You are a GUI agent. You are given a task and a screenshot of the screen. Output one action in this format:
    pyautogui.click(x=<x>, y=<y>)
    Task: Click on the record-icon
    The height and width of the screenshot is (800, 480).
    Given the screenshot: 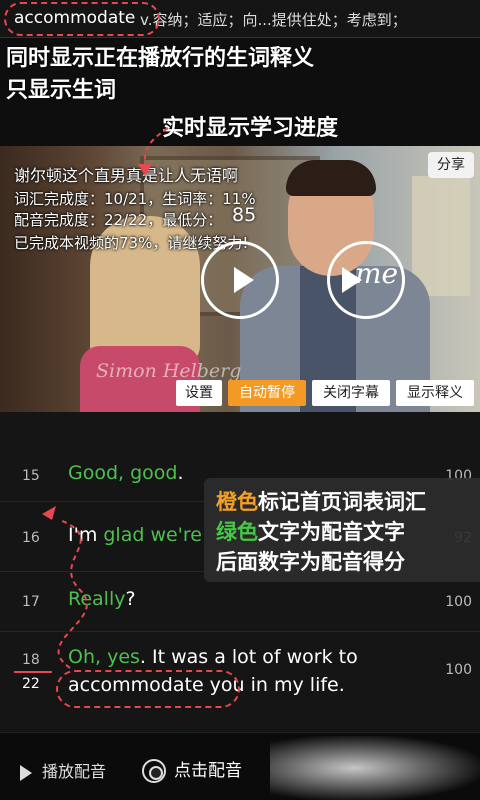 What is the action you would take?
    pyautogui.click(x=154, y=771)
    